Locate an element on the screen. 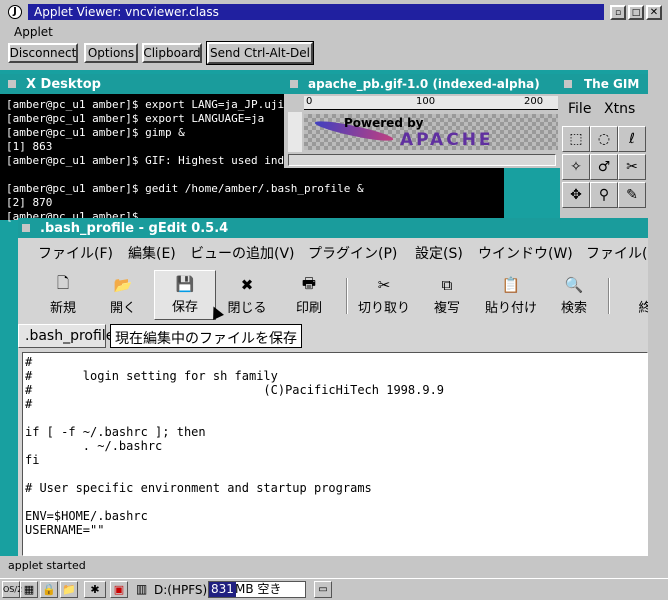 This screenshot has height=600, width=668. gimp-menu-xtns: Xtns is located at coordinates (619, 109).